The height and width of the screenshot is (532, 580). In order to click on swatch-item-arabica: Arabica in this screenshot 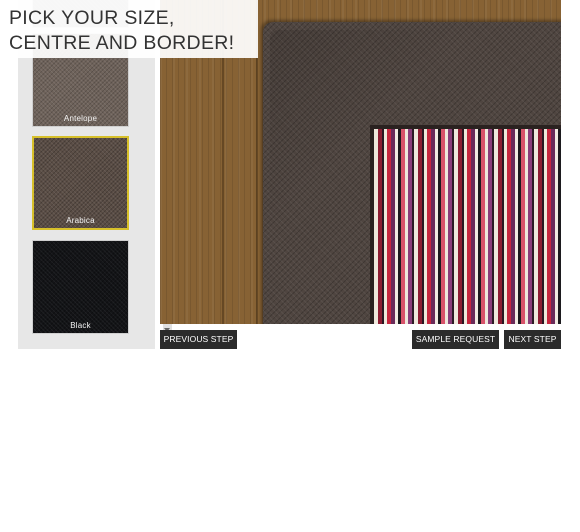, I will do `click(80, 183)`.